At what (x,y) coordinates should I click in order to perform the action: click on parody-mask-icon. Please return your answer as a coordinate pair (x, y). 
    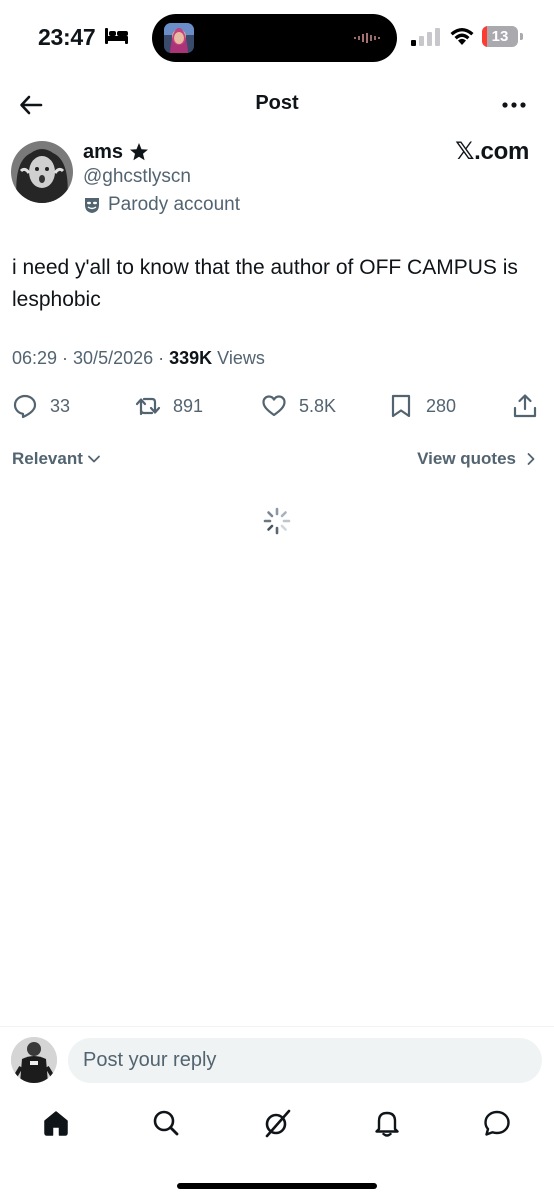
    Looking at the image, I should click on (92, 205).